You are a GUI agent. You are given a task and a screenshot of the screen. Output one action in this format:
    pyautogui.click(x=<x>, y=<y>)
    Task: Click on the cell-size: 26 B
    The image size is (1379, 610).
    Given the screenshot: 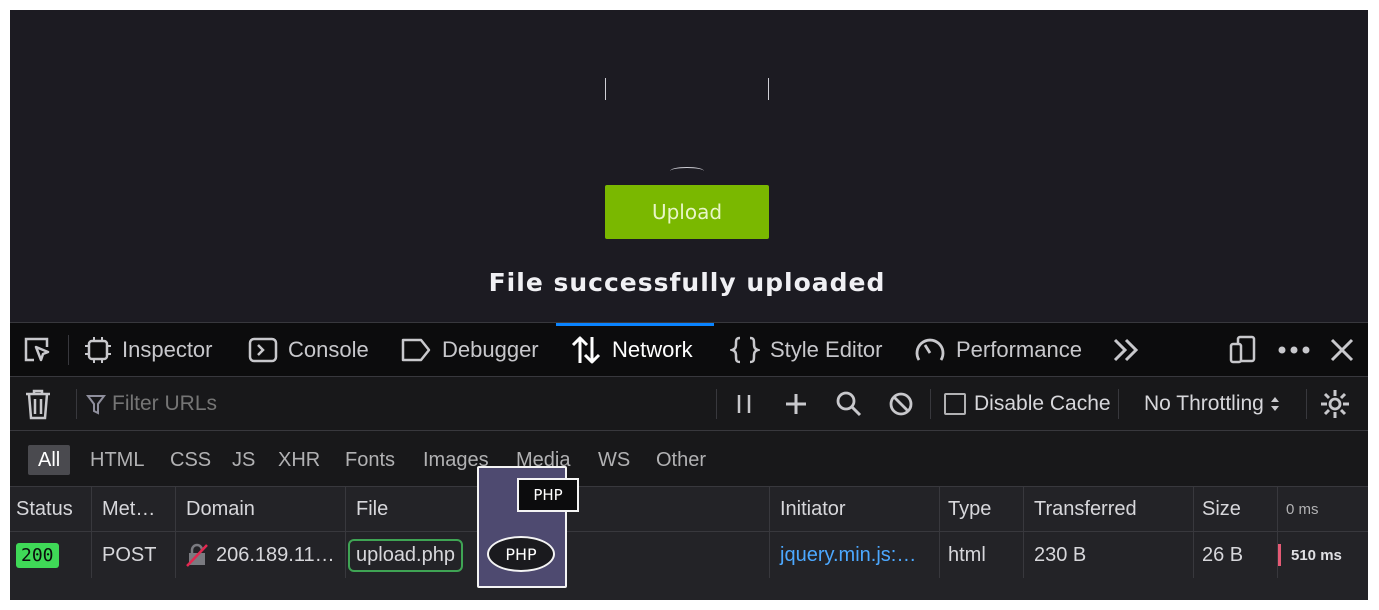 What is the action you would take?
    pyautogui.click(x=1236, y=555)
    